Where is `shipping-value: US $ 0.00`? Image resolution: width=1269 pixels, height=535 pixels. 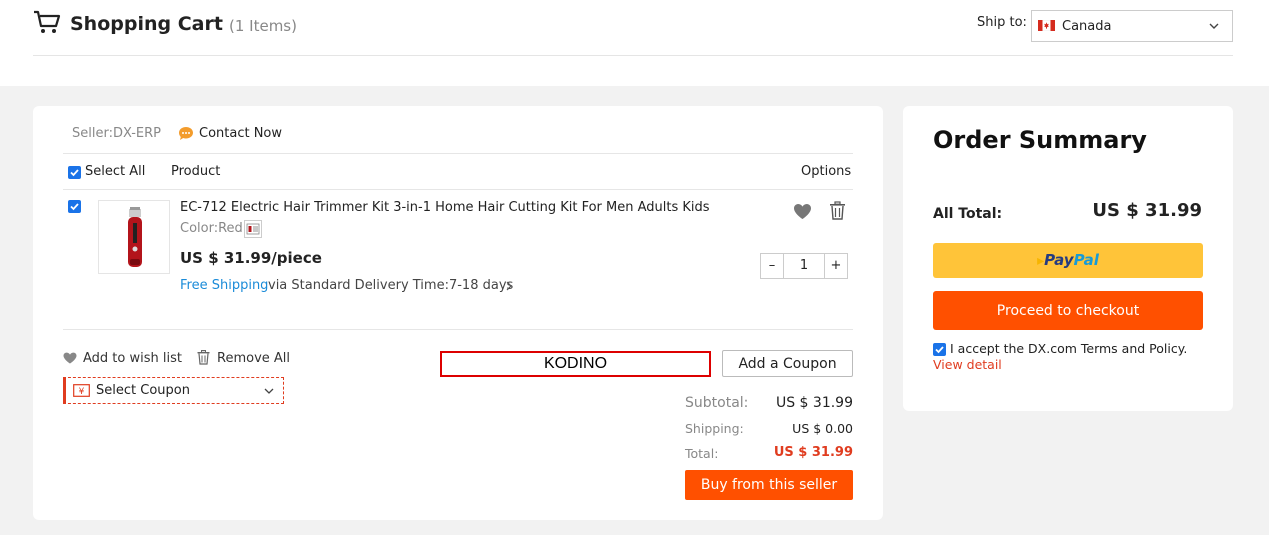
shipping-value: US $ 0.00 is located at coordinates (822, 428).